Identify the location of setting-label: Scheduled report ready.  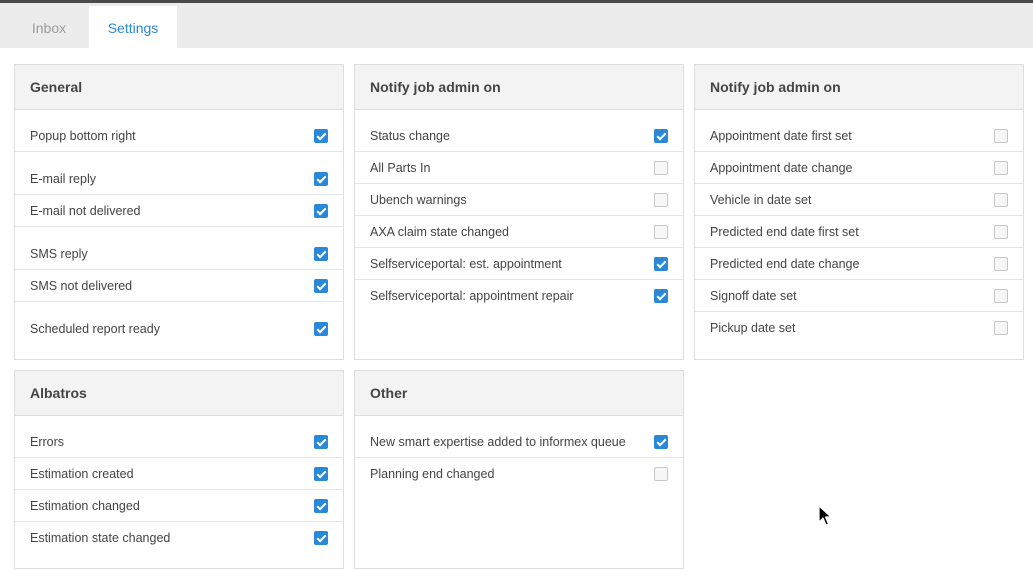
(95, 329).